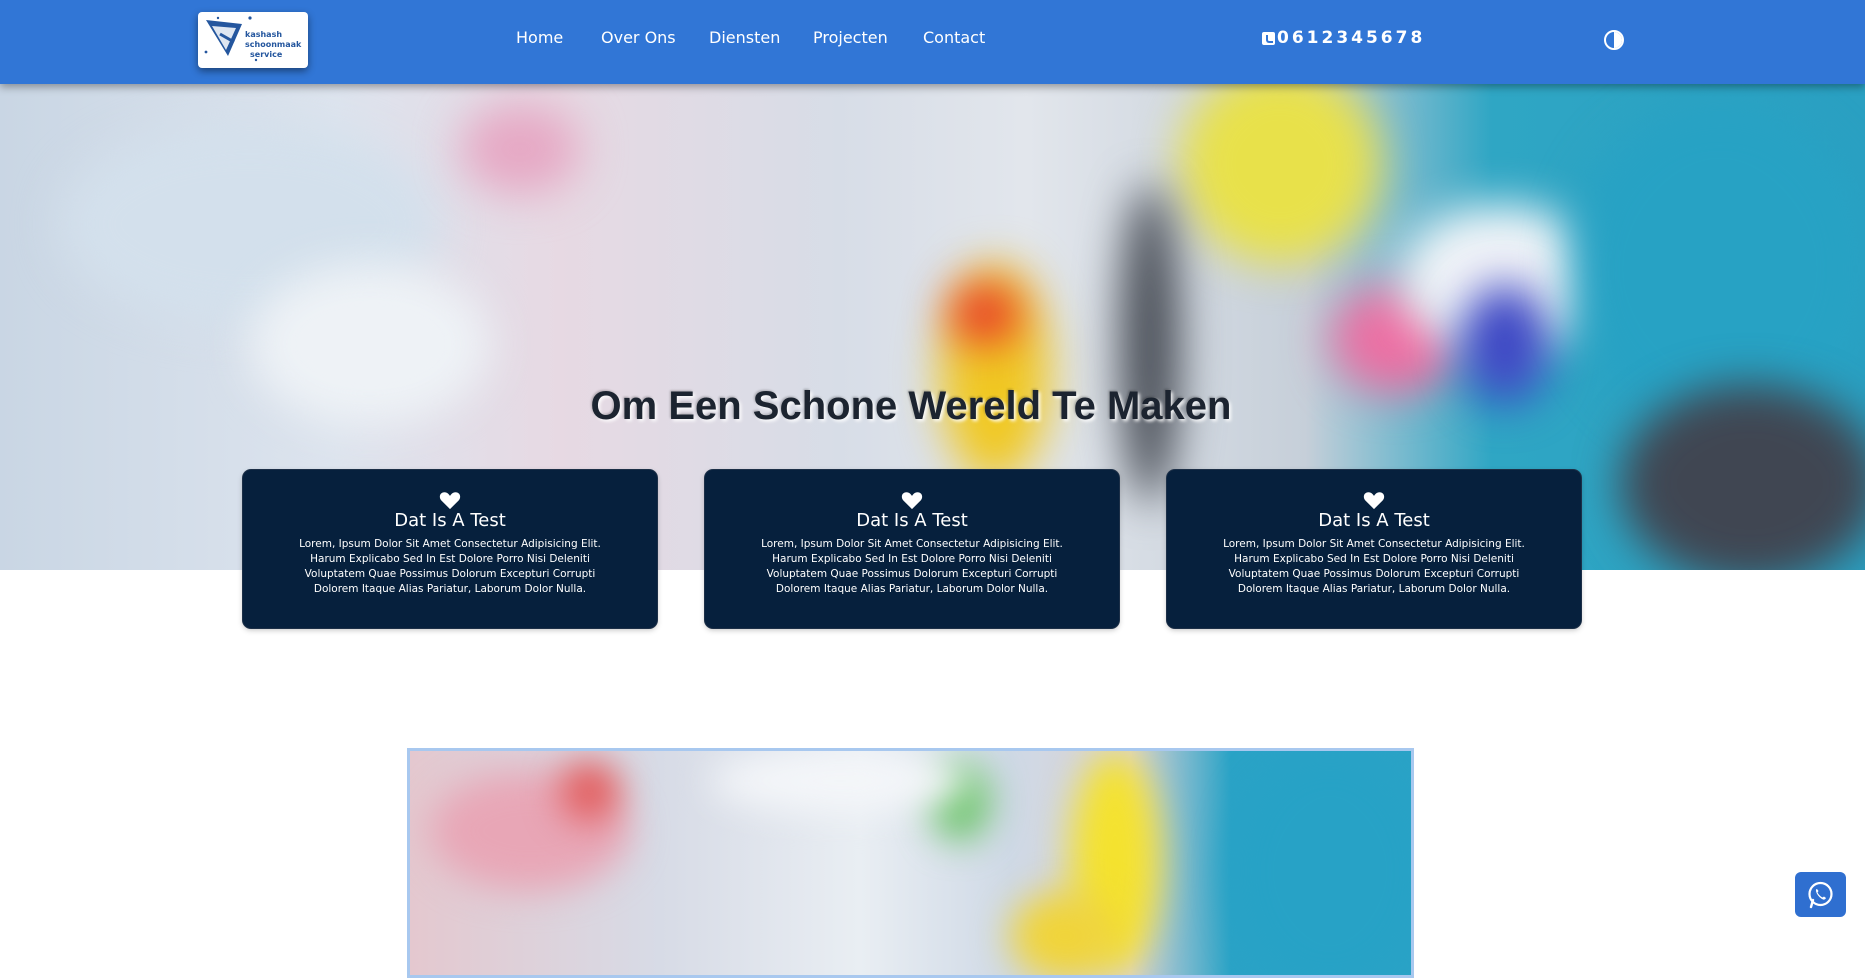 This screenshot has width=1865, height=978. I want to click on whatsapp-button, so click(1820, 894).